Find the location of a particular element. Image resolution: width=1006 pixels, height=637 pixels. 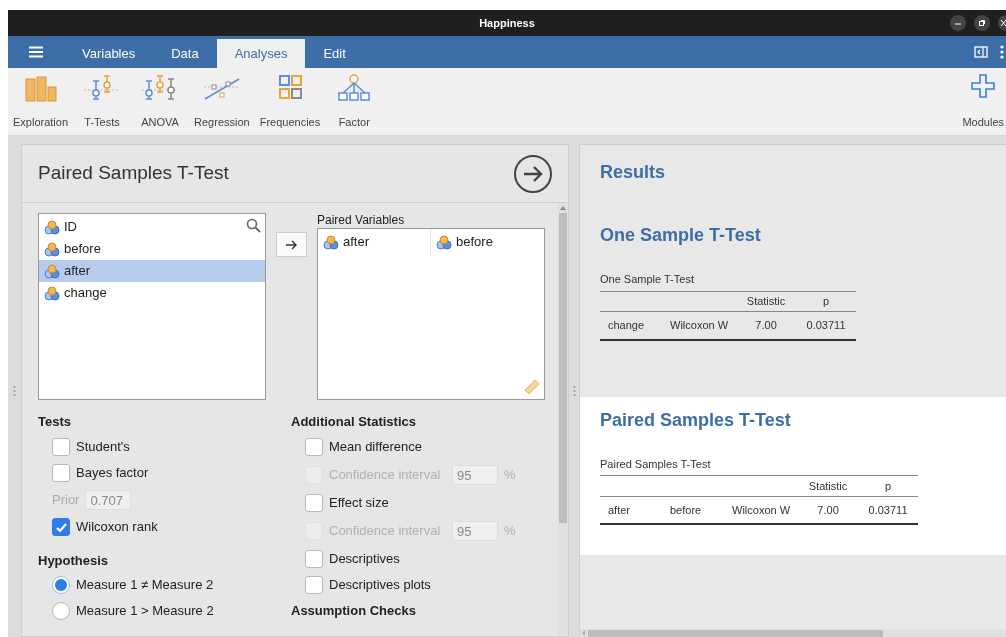

restore-icon is located at coordinates (982, 23).